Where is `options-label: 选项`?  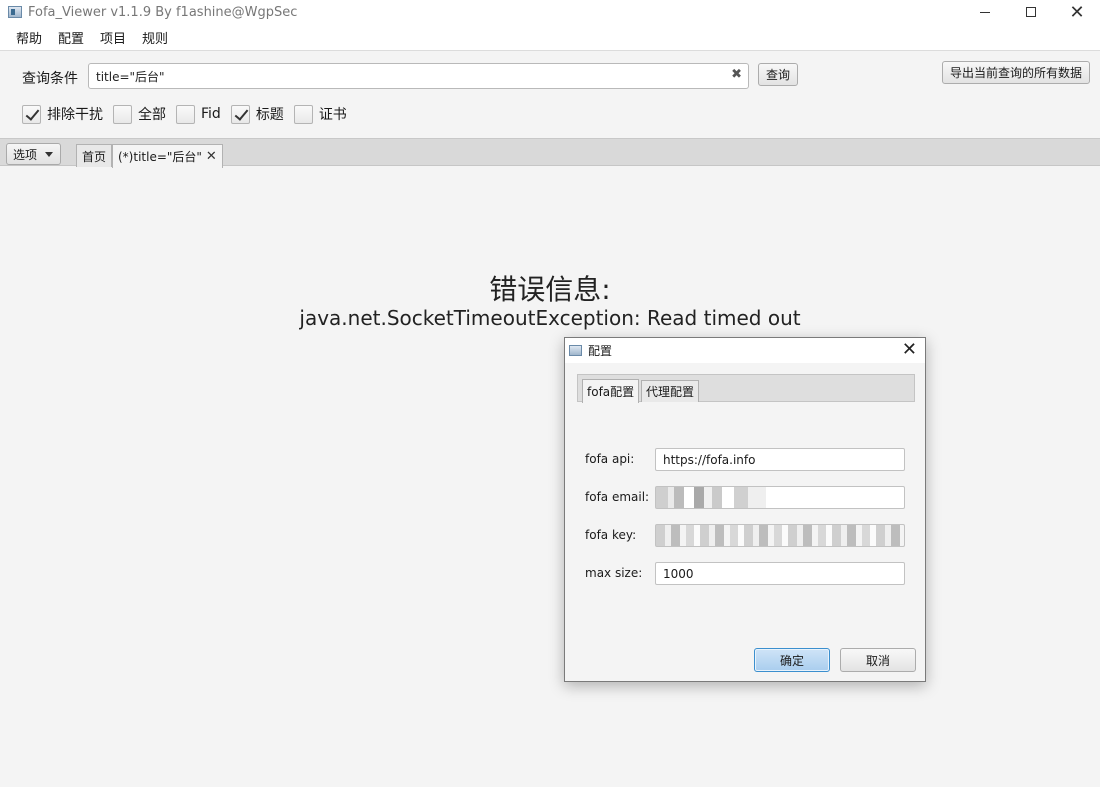
options-label: 选项 is located at coordinates (25, 154).